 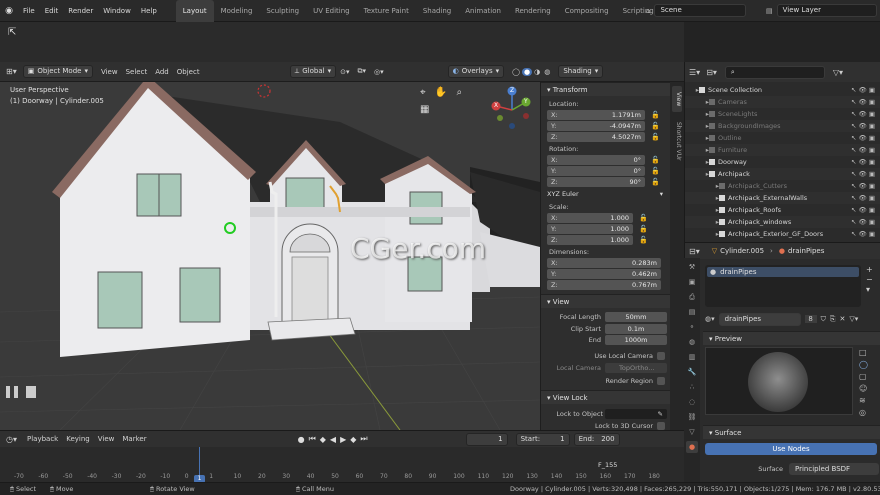 What do you see at coordinates (692, 327) in the screenshot?
I see `scene-tab-icon: ⚬` at bounding box center [692, 327].